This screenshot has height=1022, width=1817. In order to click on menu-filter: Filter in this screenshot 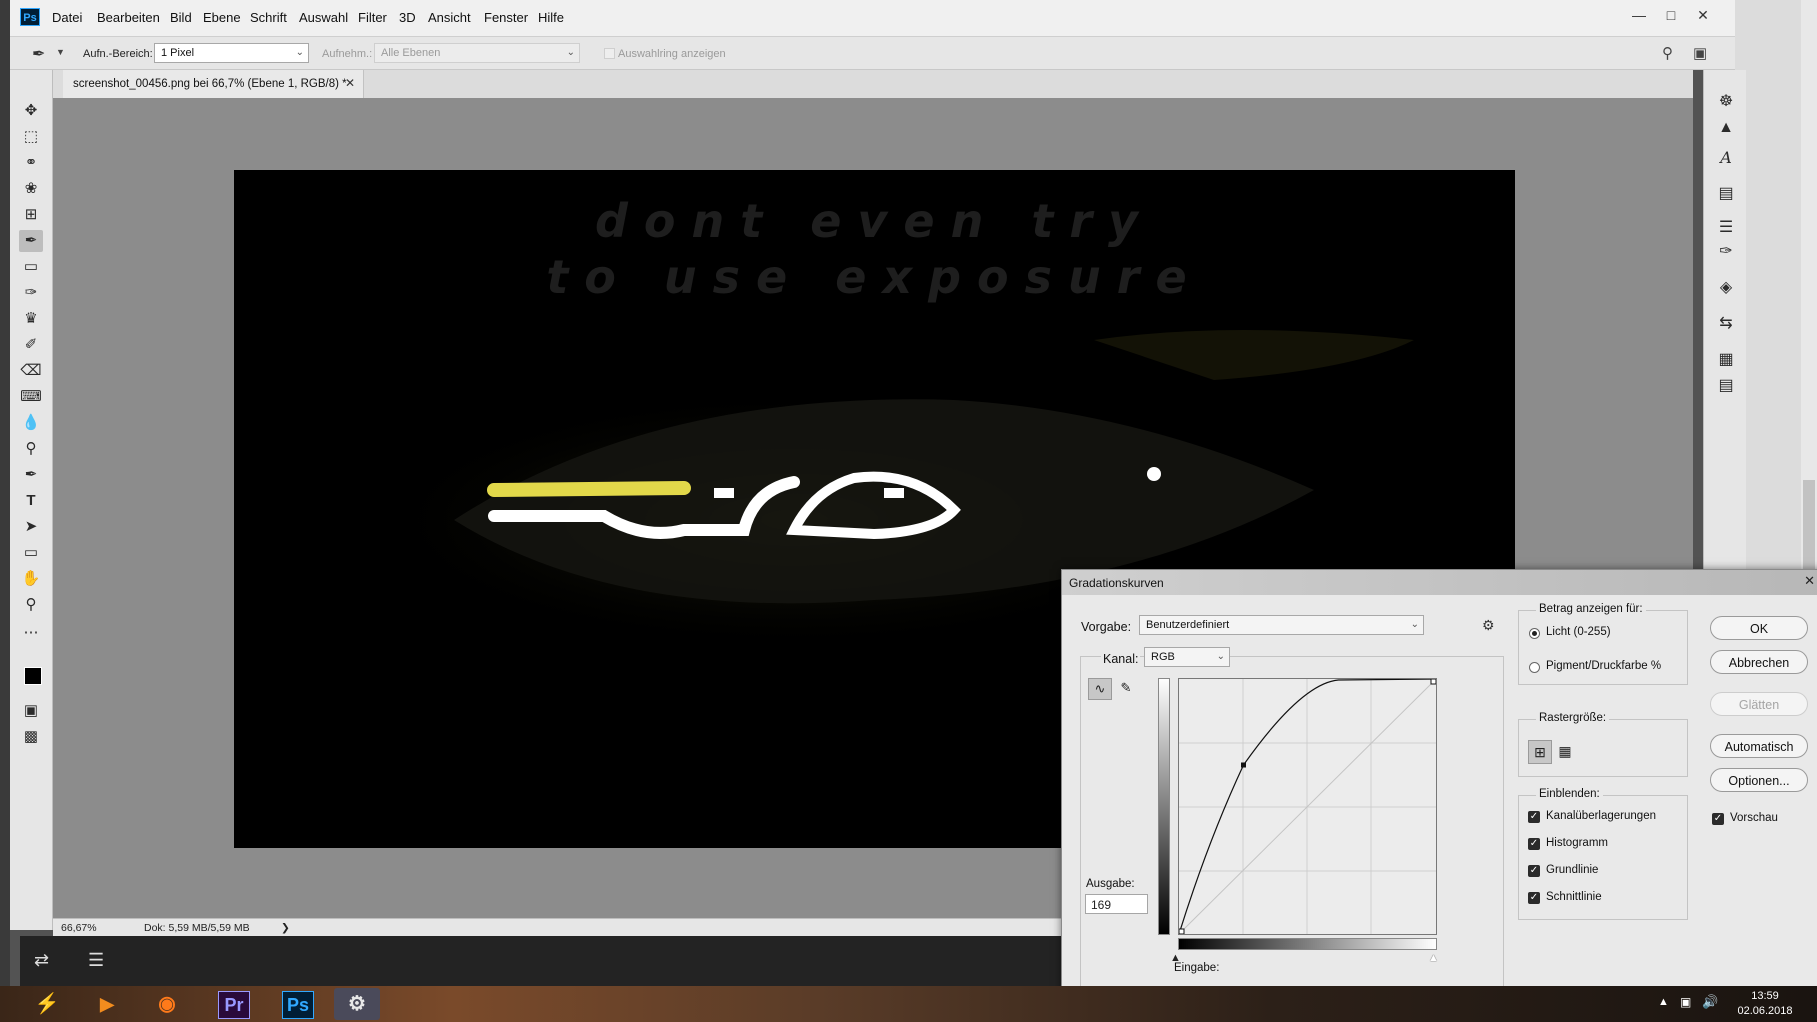, I will do `click(372, 17)`.